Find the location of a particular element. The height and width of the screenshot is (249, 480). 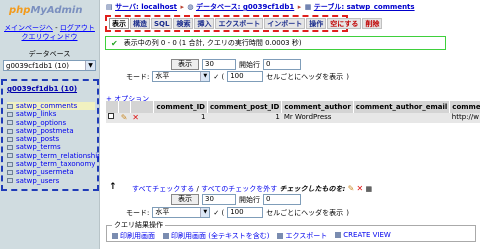

mode-select-bottom: 水平 ▼ is located at coordinates (181, 212).